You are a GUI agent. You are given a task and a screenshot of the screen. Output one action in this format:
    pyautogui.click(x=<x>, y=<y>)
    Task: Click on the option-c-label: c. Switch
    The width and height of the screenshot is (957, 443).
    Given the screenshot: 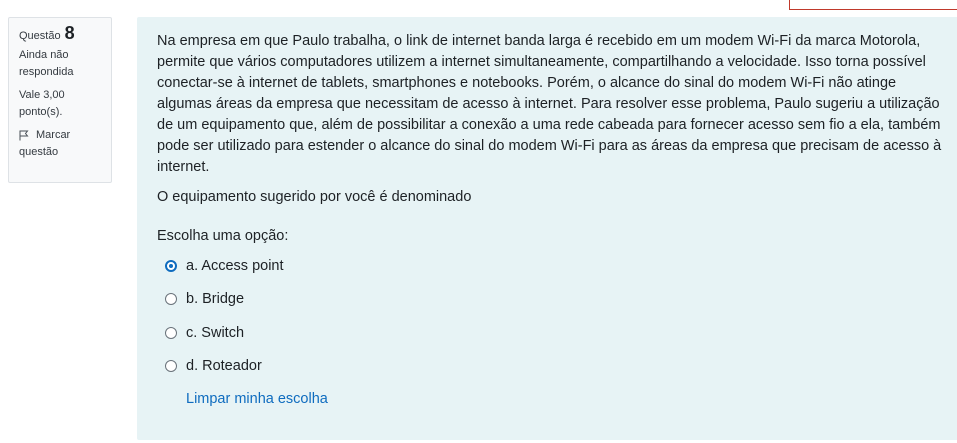 What is the action you would take?
    pyautogui.click(x=215, y=333)
    